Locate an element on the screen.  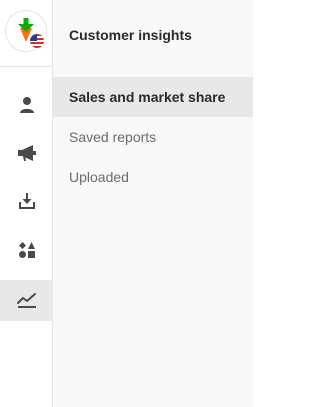
trend-chart-icon is located at coordinates (26, 300).